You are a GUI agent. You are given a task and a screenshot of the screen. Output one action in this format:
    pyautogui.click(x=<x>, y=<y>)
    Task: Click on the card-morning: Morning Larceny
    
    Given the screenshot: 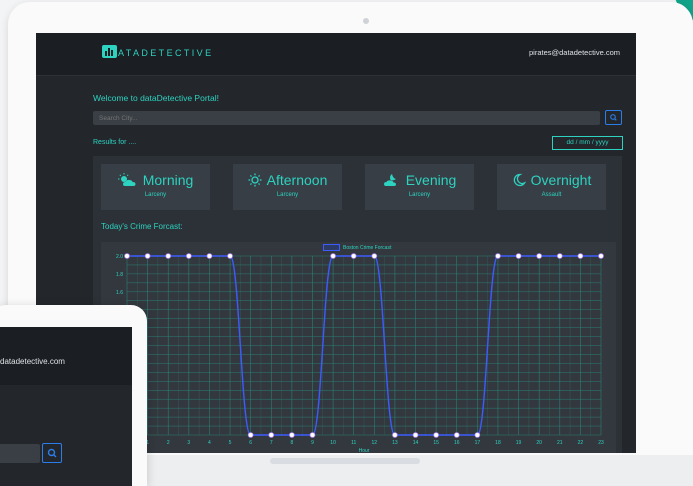 What is the action you would take?
    pyautogui.click(x=155, y=187)
    